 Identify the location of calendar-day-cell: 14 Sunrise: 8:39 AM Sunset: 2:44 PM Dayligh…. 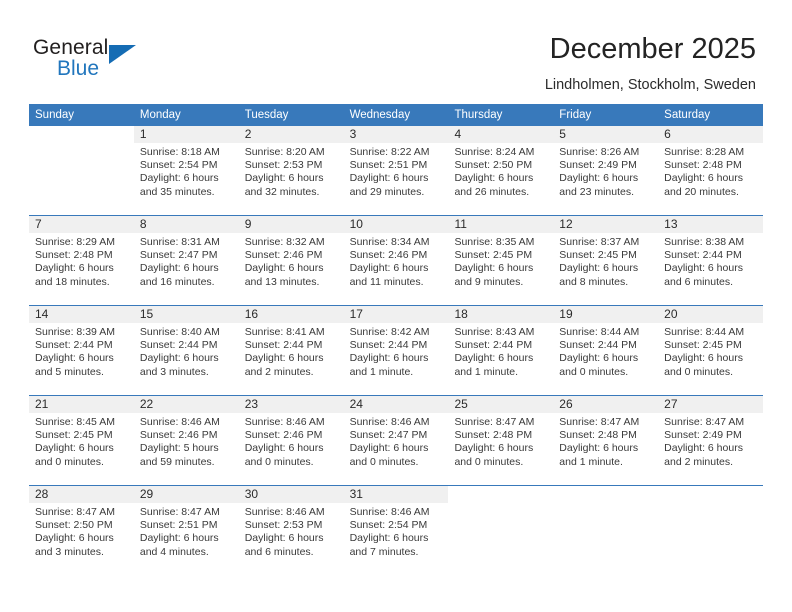
(81, 350).